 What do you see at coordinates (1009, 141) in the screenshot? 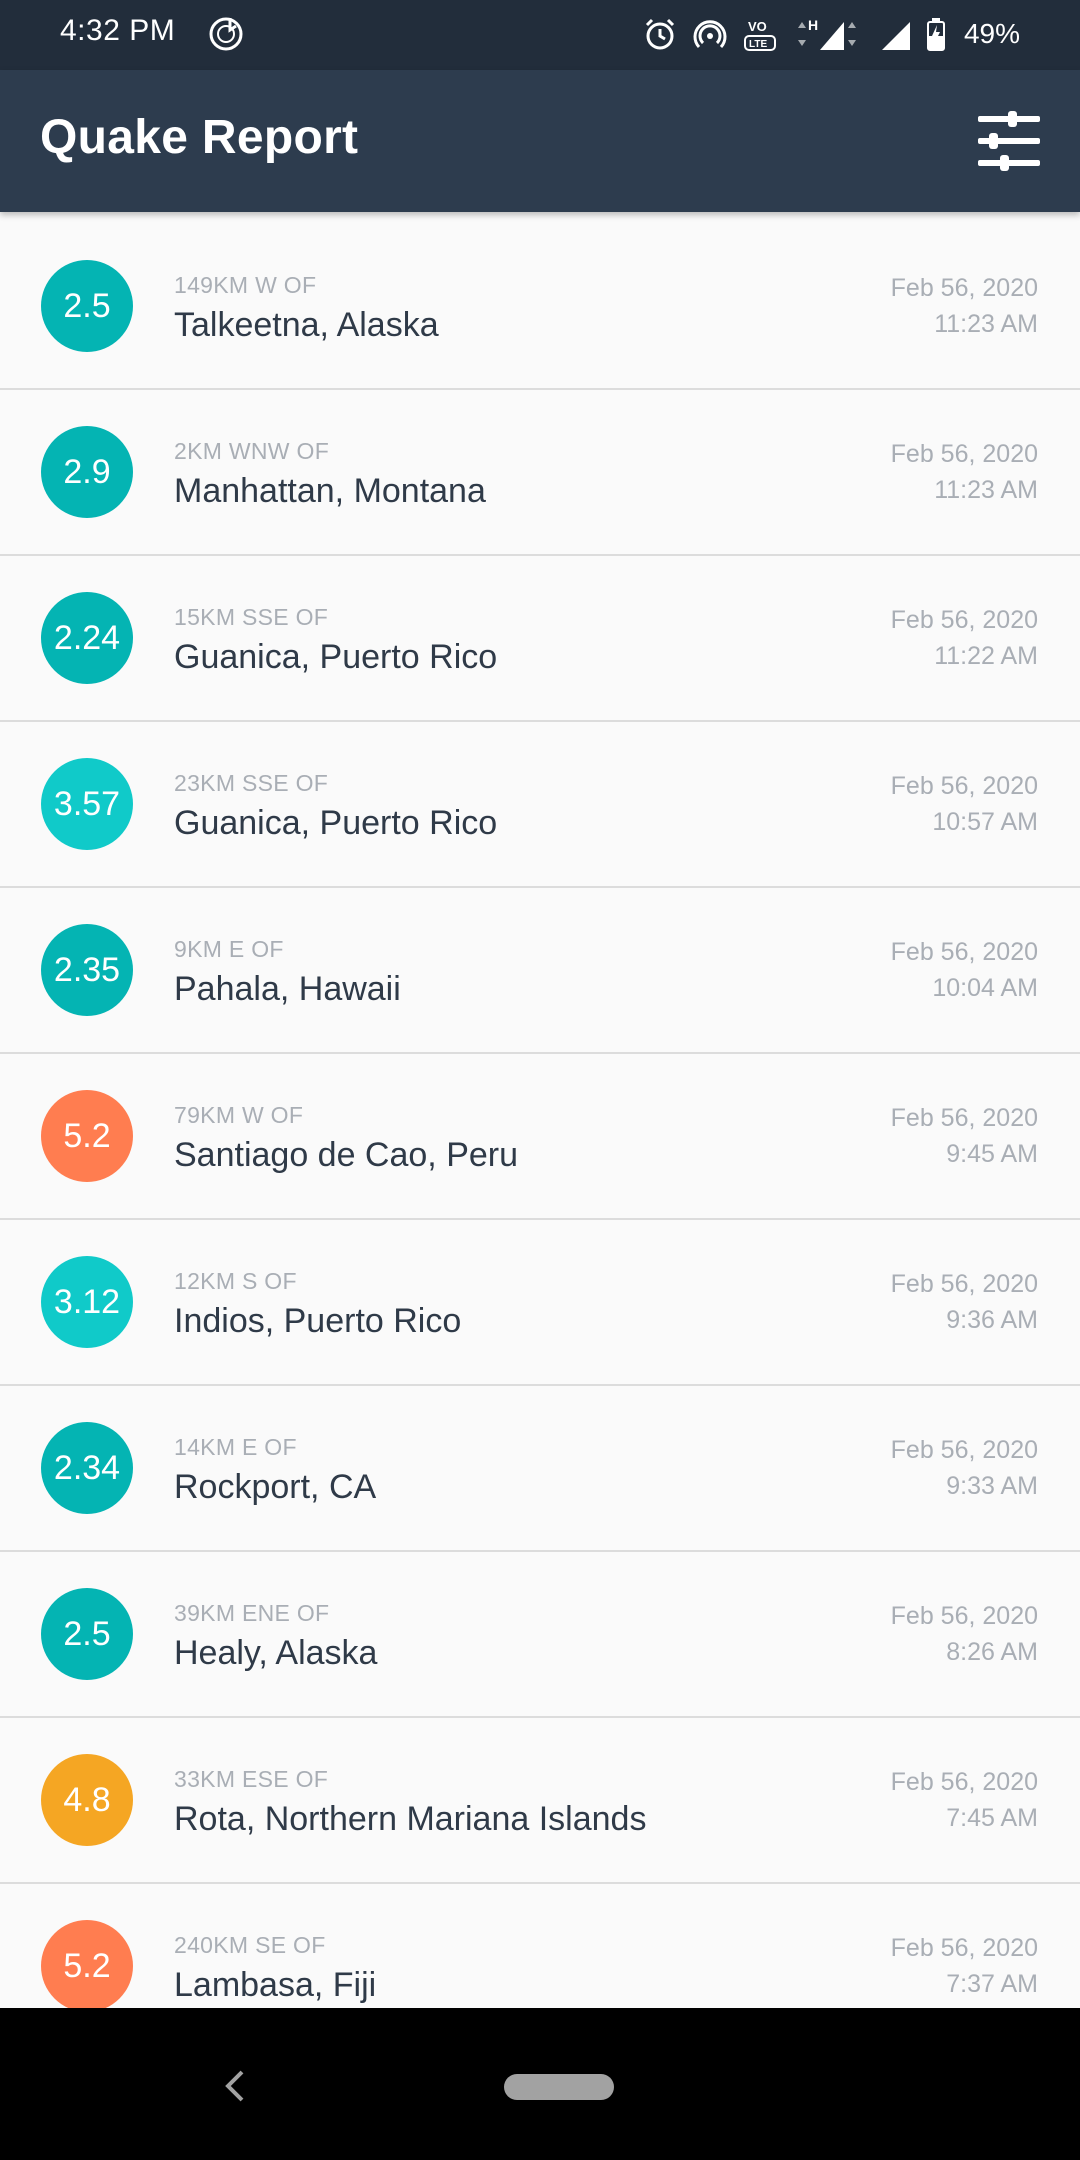
I see `filter-settings-icon` at bounding box center [1009, 141].